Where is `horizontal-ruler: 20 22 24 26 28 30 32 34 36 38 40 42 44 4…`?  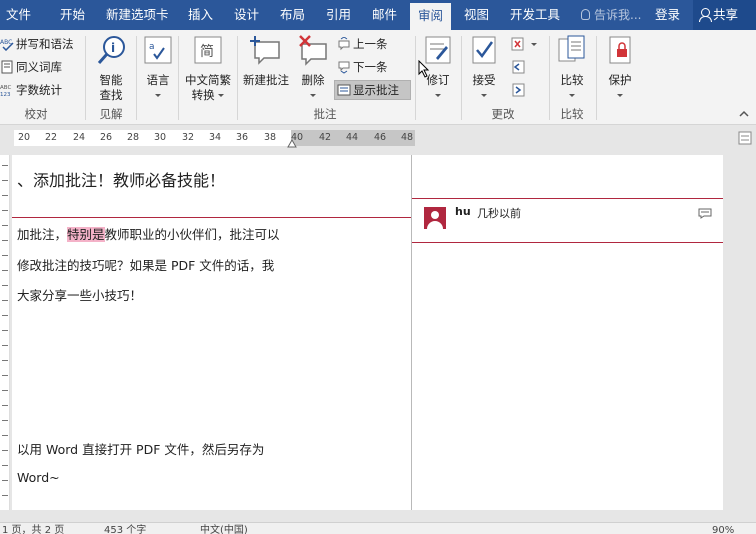 horizontal-ruler: 20 22 24 26 28 30 32 34 36 38 40 42 44 4… is located at coordinates (378, 139).